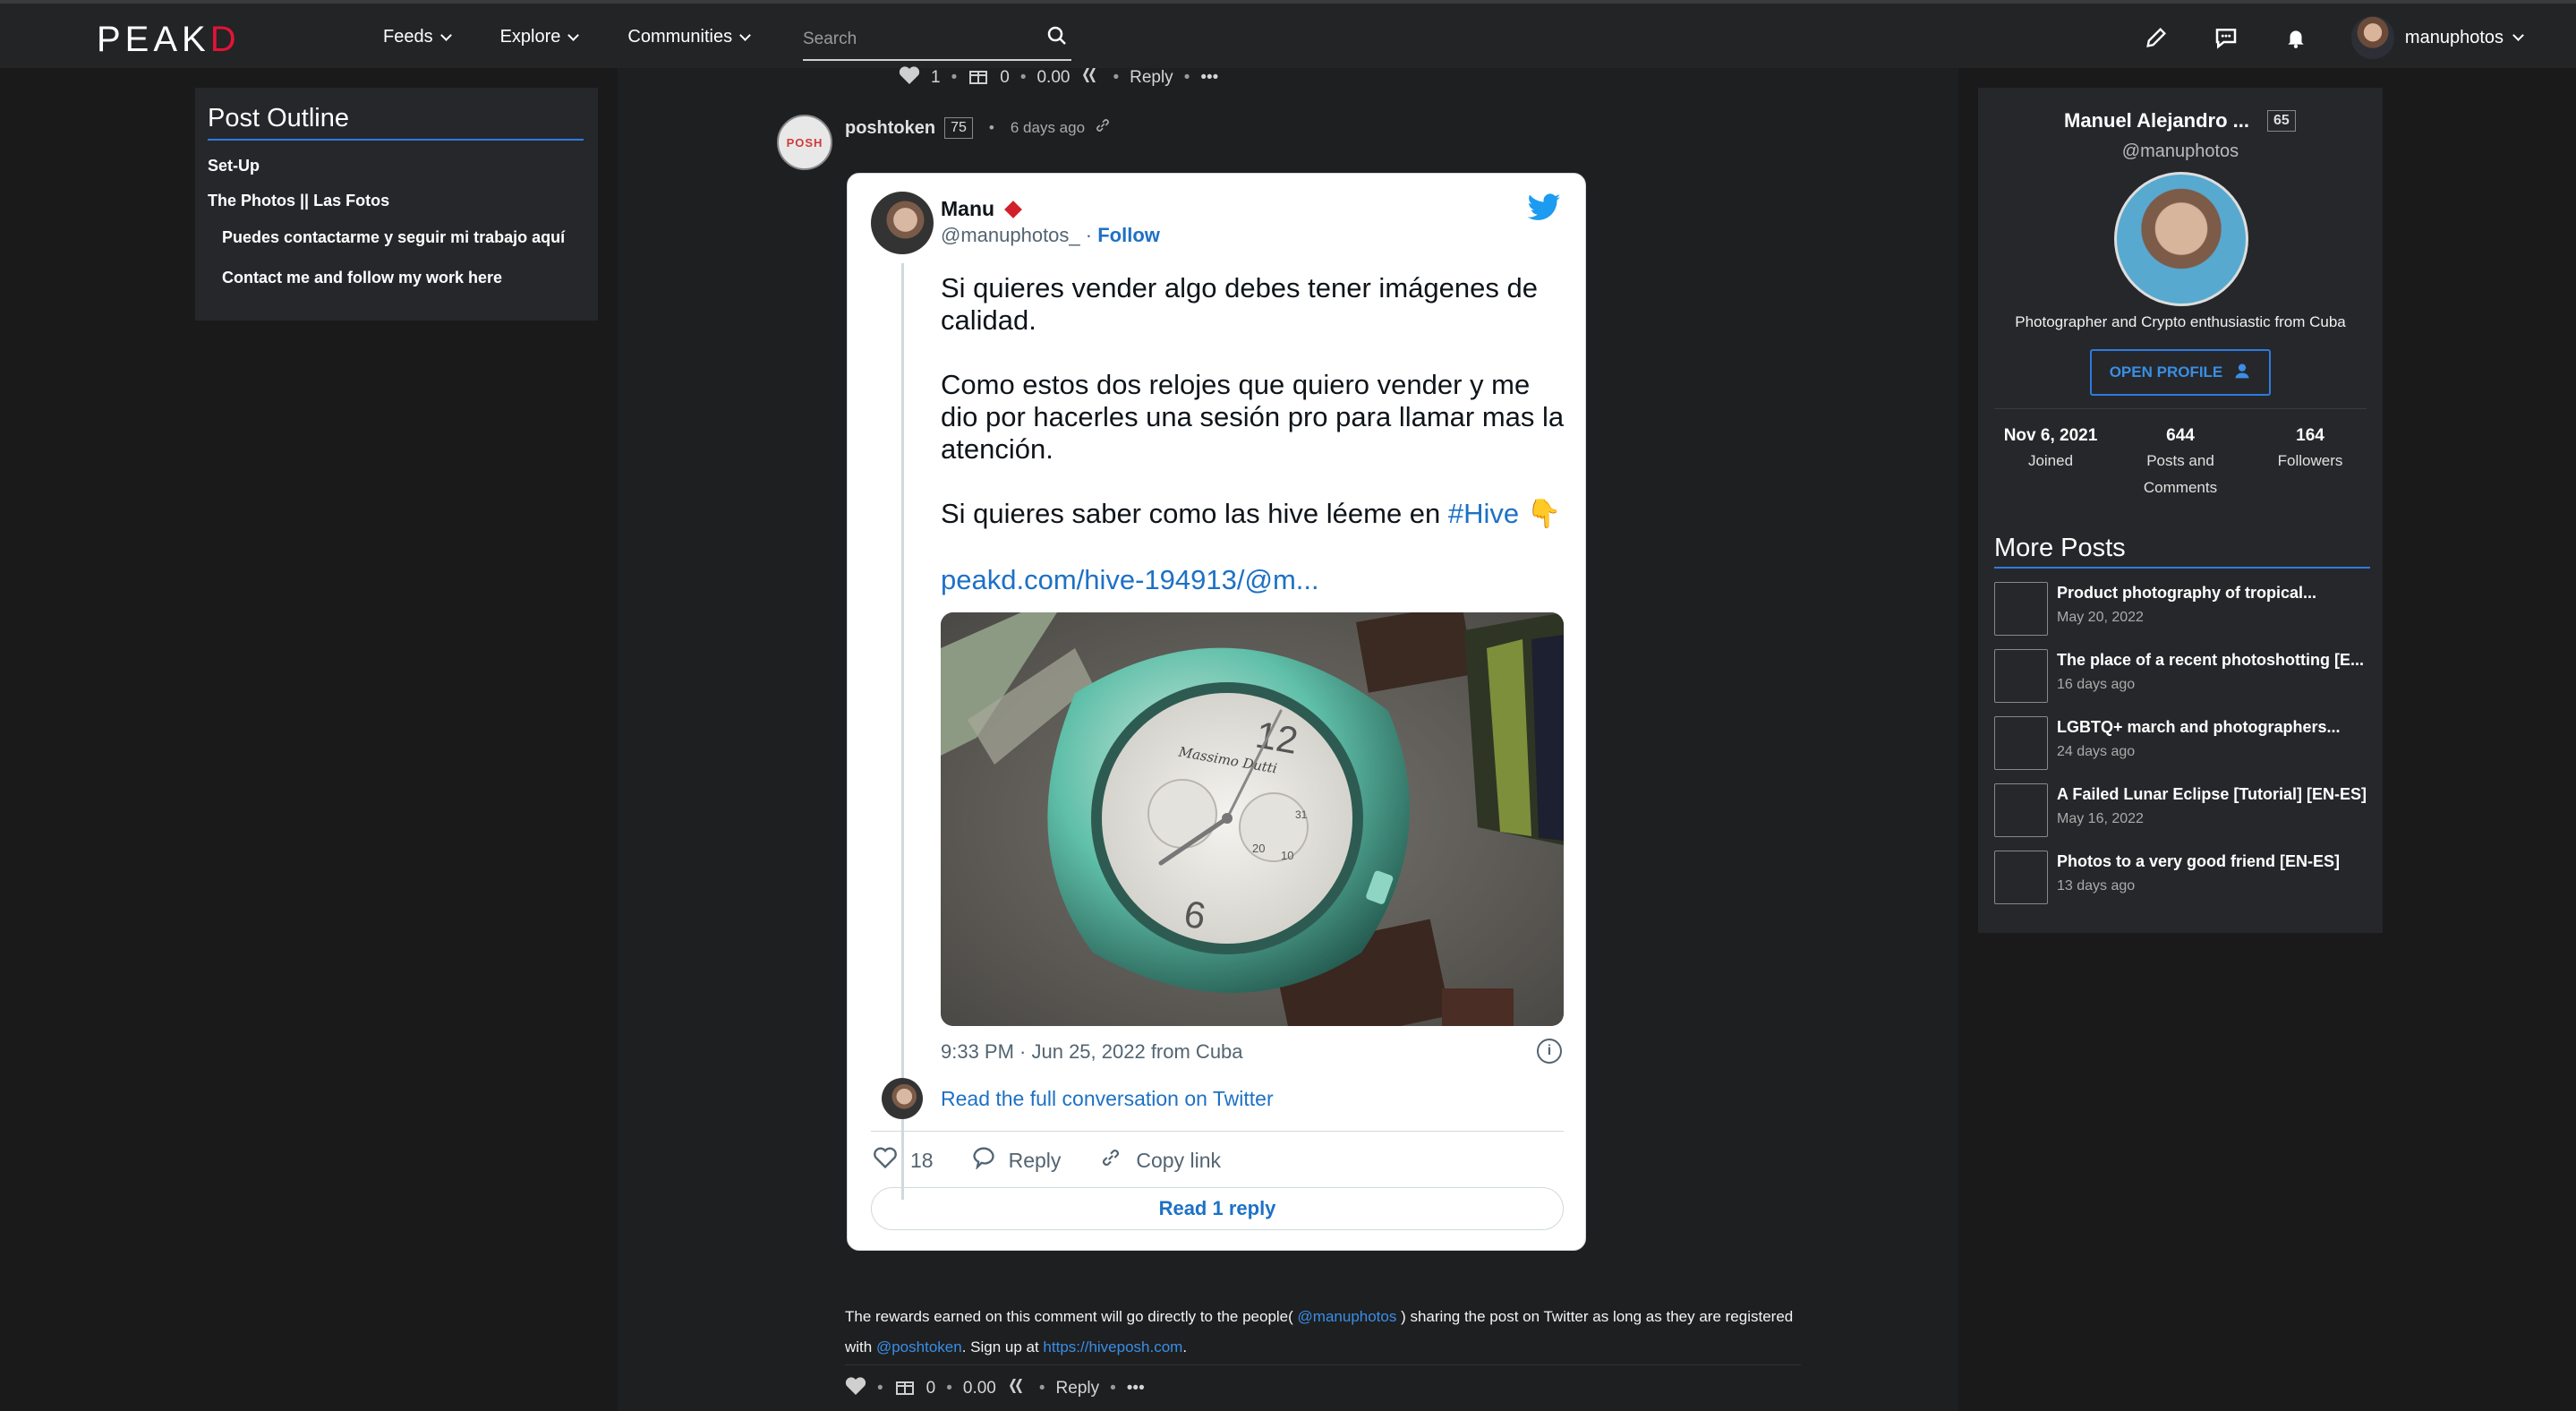 This screenshot has height=1411, width=2576. What do you see at coordinates (408, 37) in the screenshot?
I see `nav-feeds-label: Feeds` at bounding box center [408, 37].